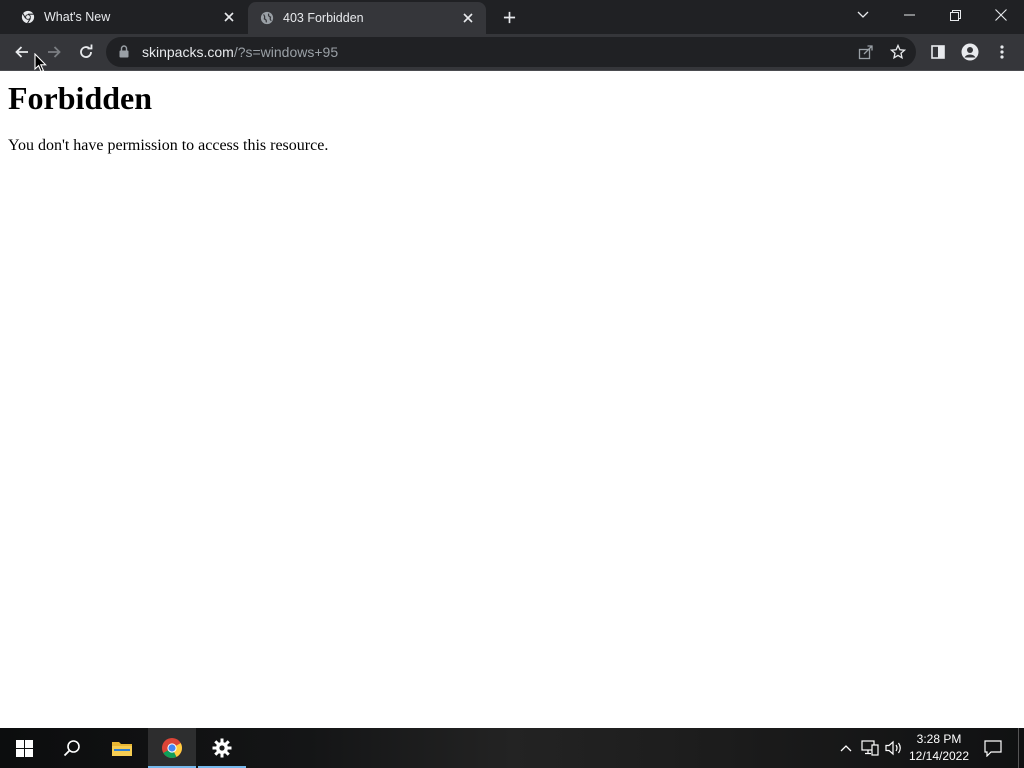  What do you see at coordinates (124, 54) in the screenshot?
I see `lock-icon` at bounding box center [124, 54].